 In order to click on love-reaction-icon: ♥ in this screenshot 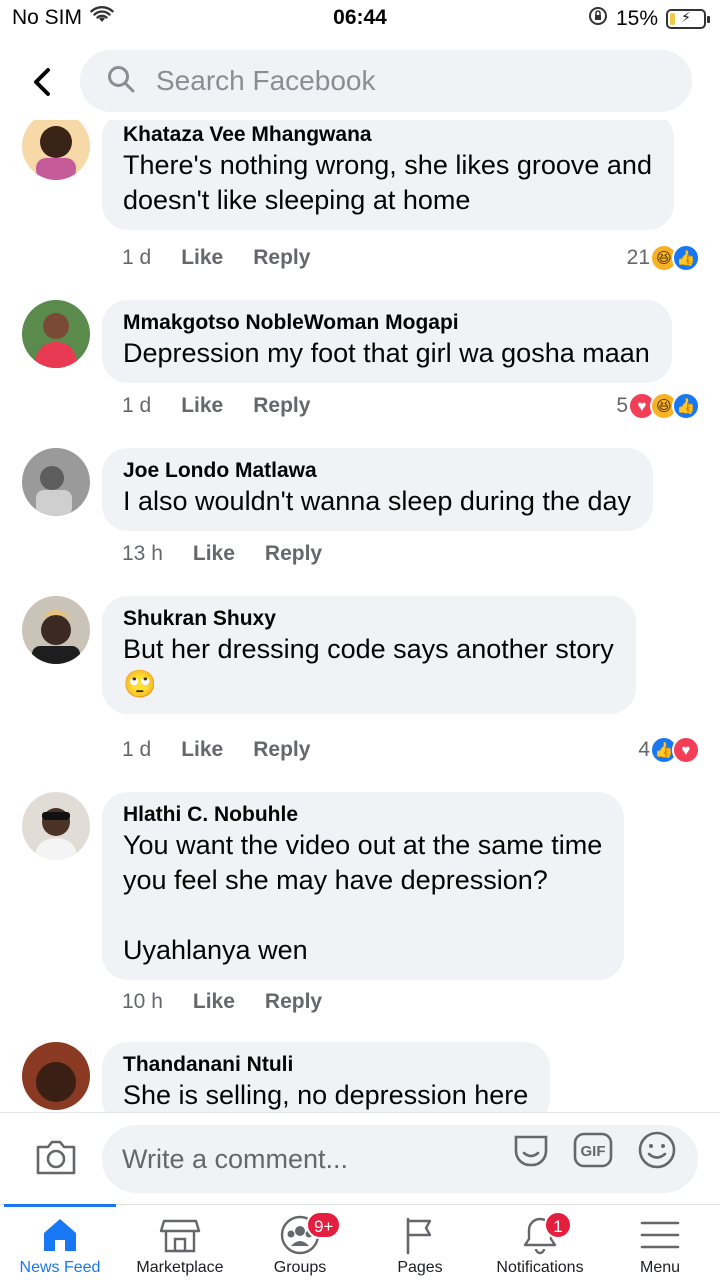, I will do `click(686, 750)`.